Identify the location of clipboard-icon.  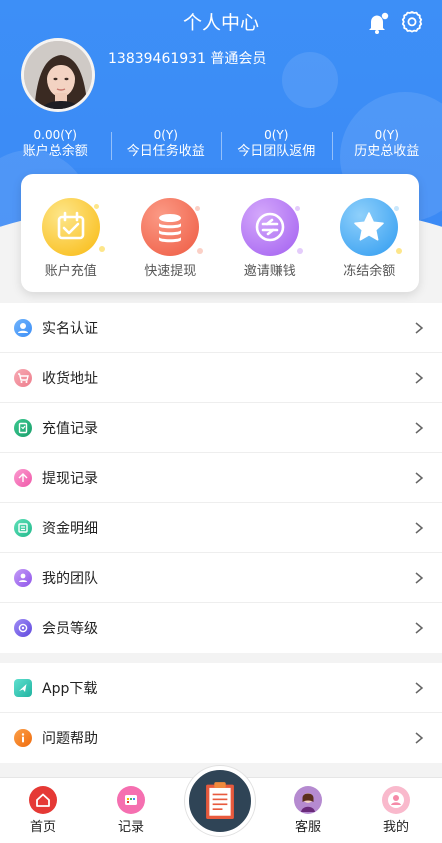
(220, 800).